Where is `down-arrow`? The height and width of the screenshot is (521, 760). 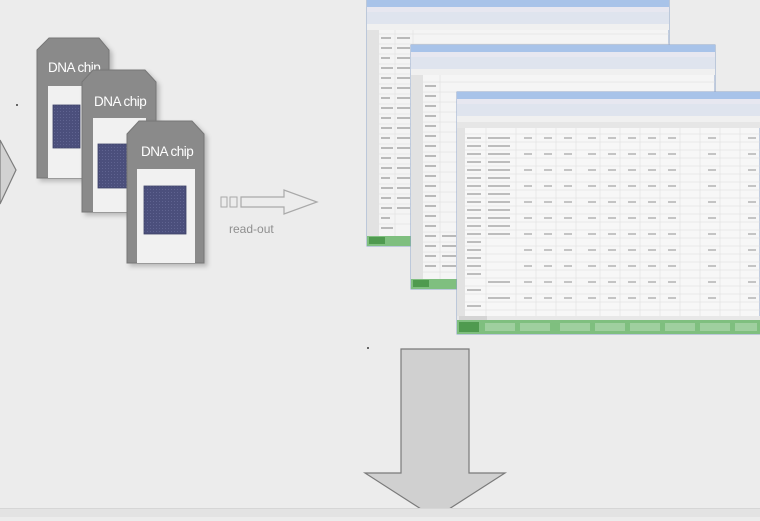
down-arrow is located at coordinates (435, 433).